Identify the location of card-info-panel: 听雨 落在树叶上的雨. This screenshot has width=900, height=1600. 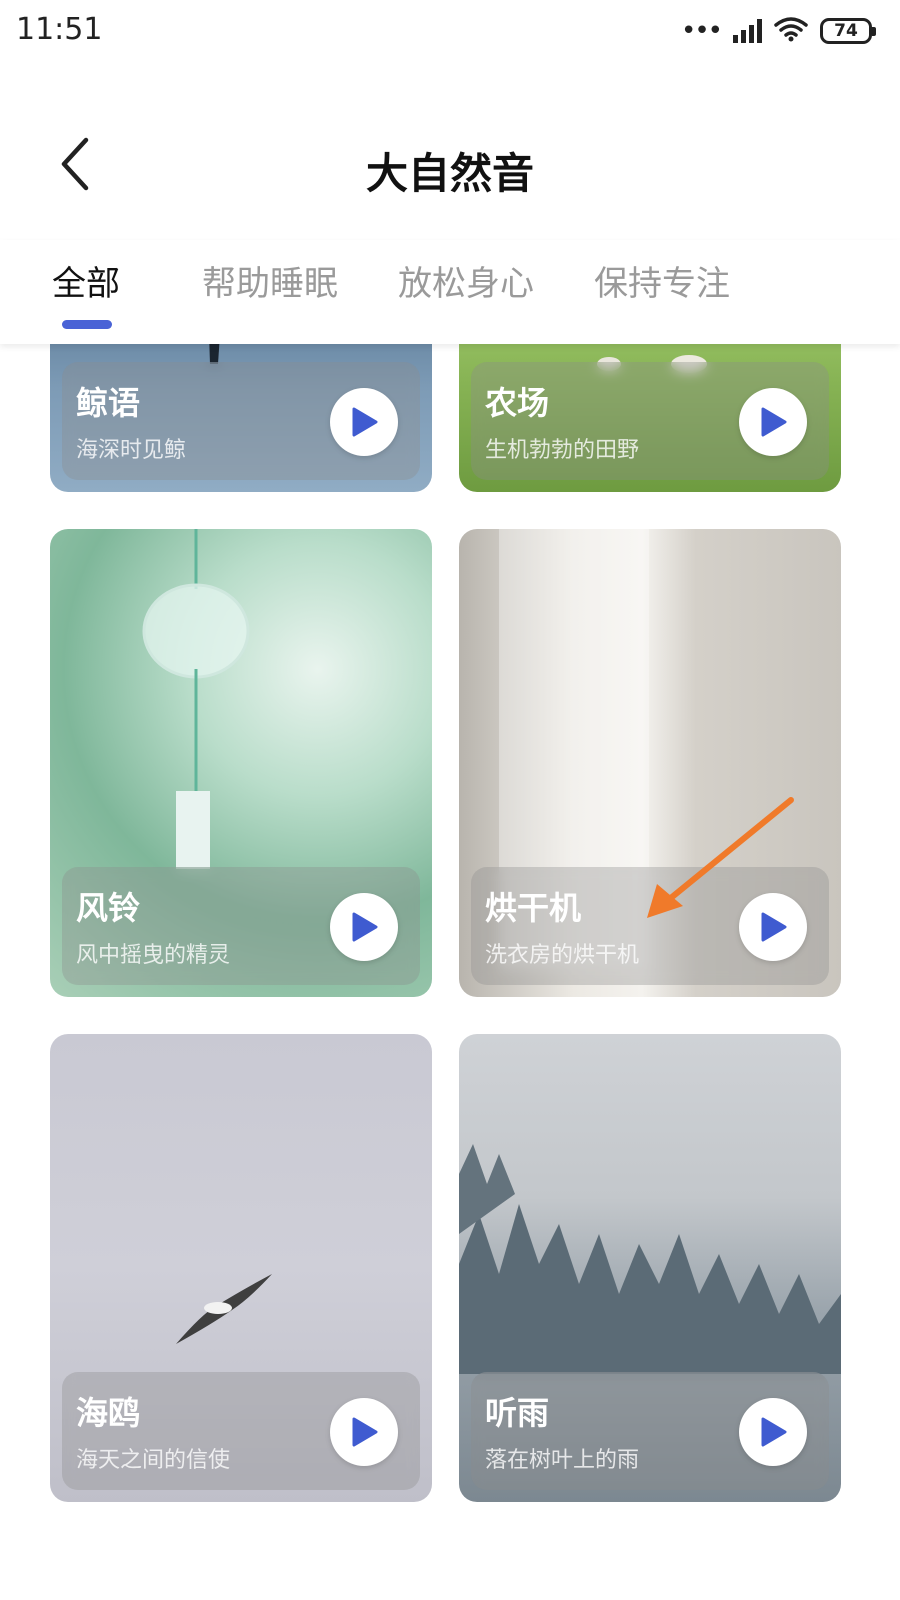
(650, 1431).